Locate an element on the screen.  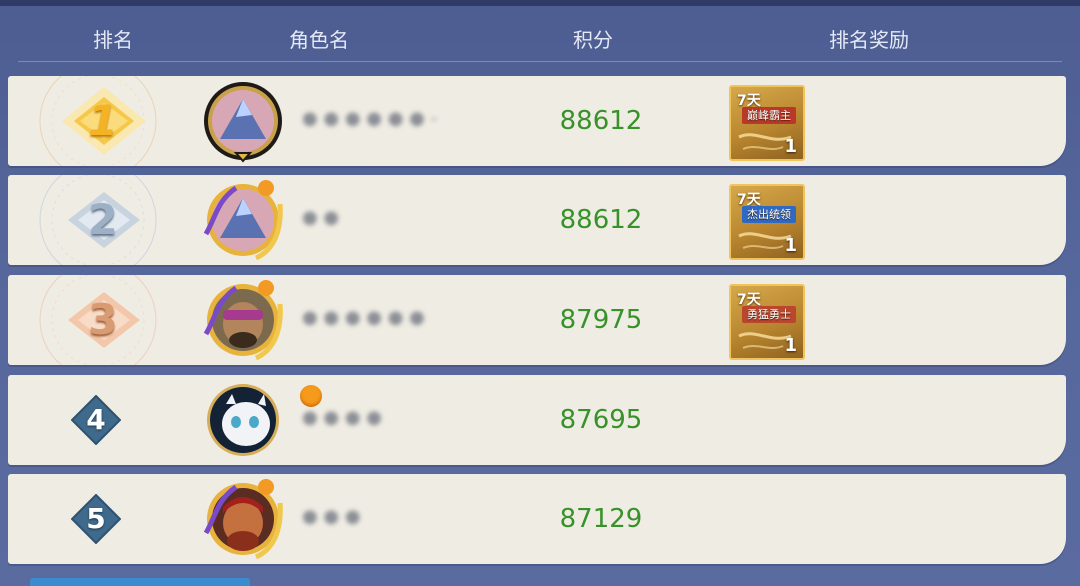
avatar-mountain-star-frame is located at coordinates (246, 221).